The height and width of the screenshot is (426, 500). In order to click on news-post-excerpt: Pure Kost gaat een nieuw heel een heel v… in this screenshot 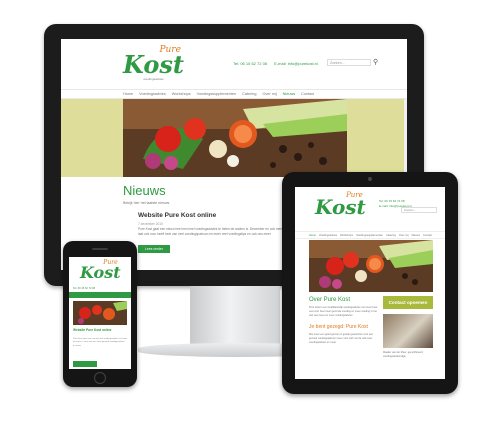, I will do `click(212, 231)`.